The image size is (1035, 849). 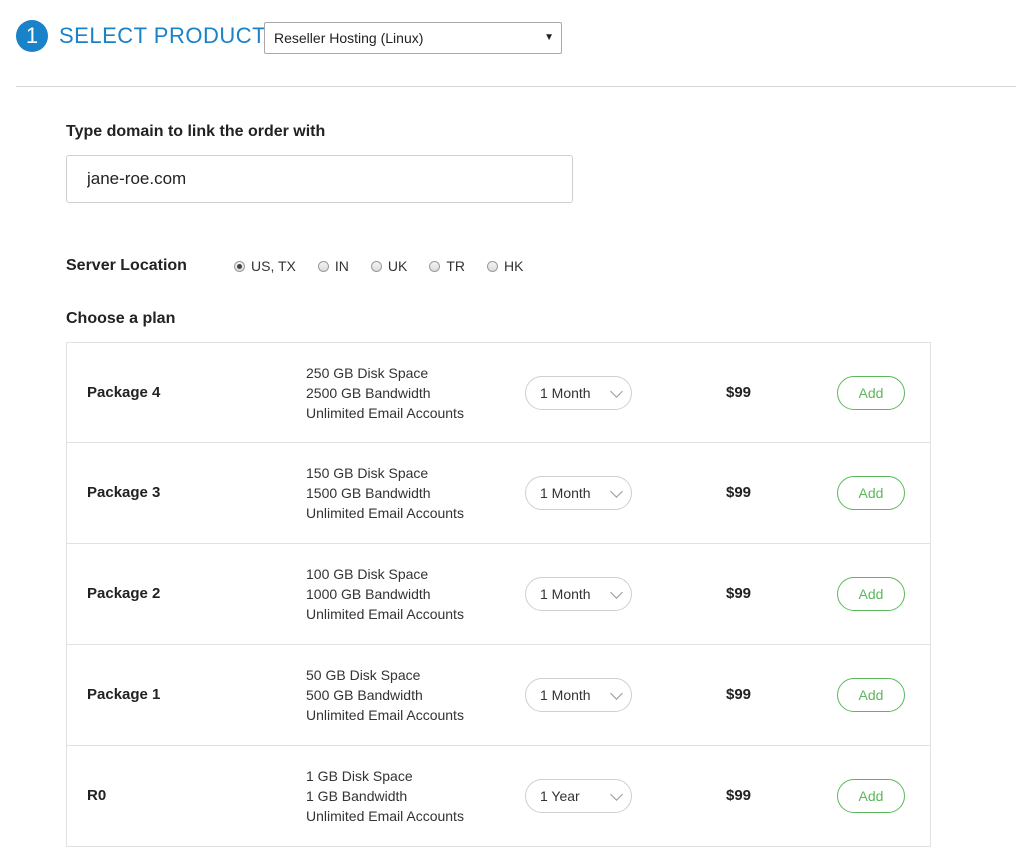 What do you see at coordinates (124, 392) in the screenshot?
I see `plan-name: Package 4` at bounding box center [124, 392].